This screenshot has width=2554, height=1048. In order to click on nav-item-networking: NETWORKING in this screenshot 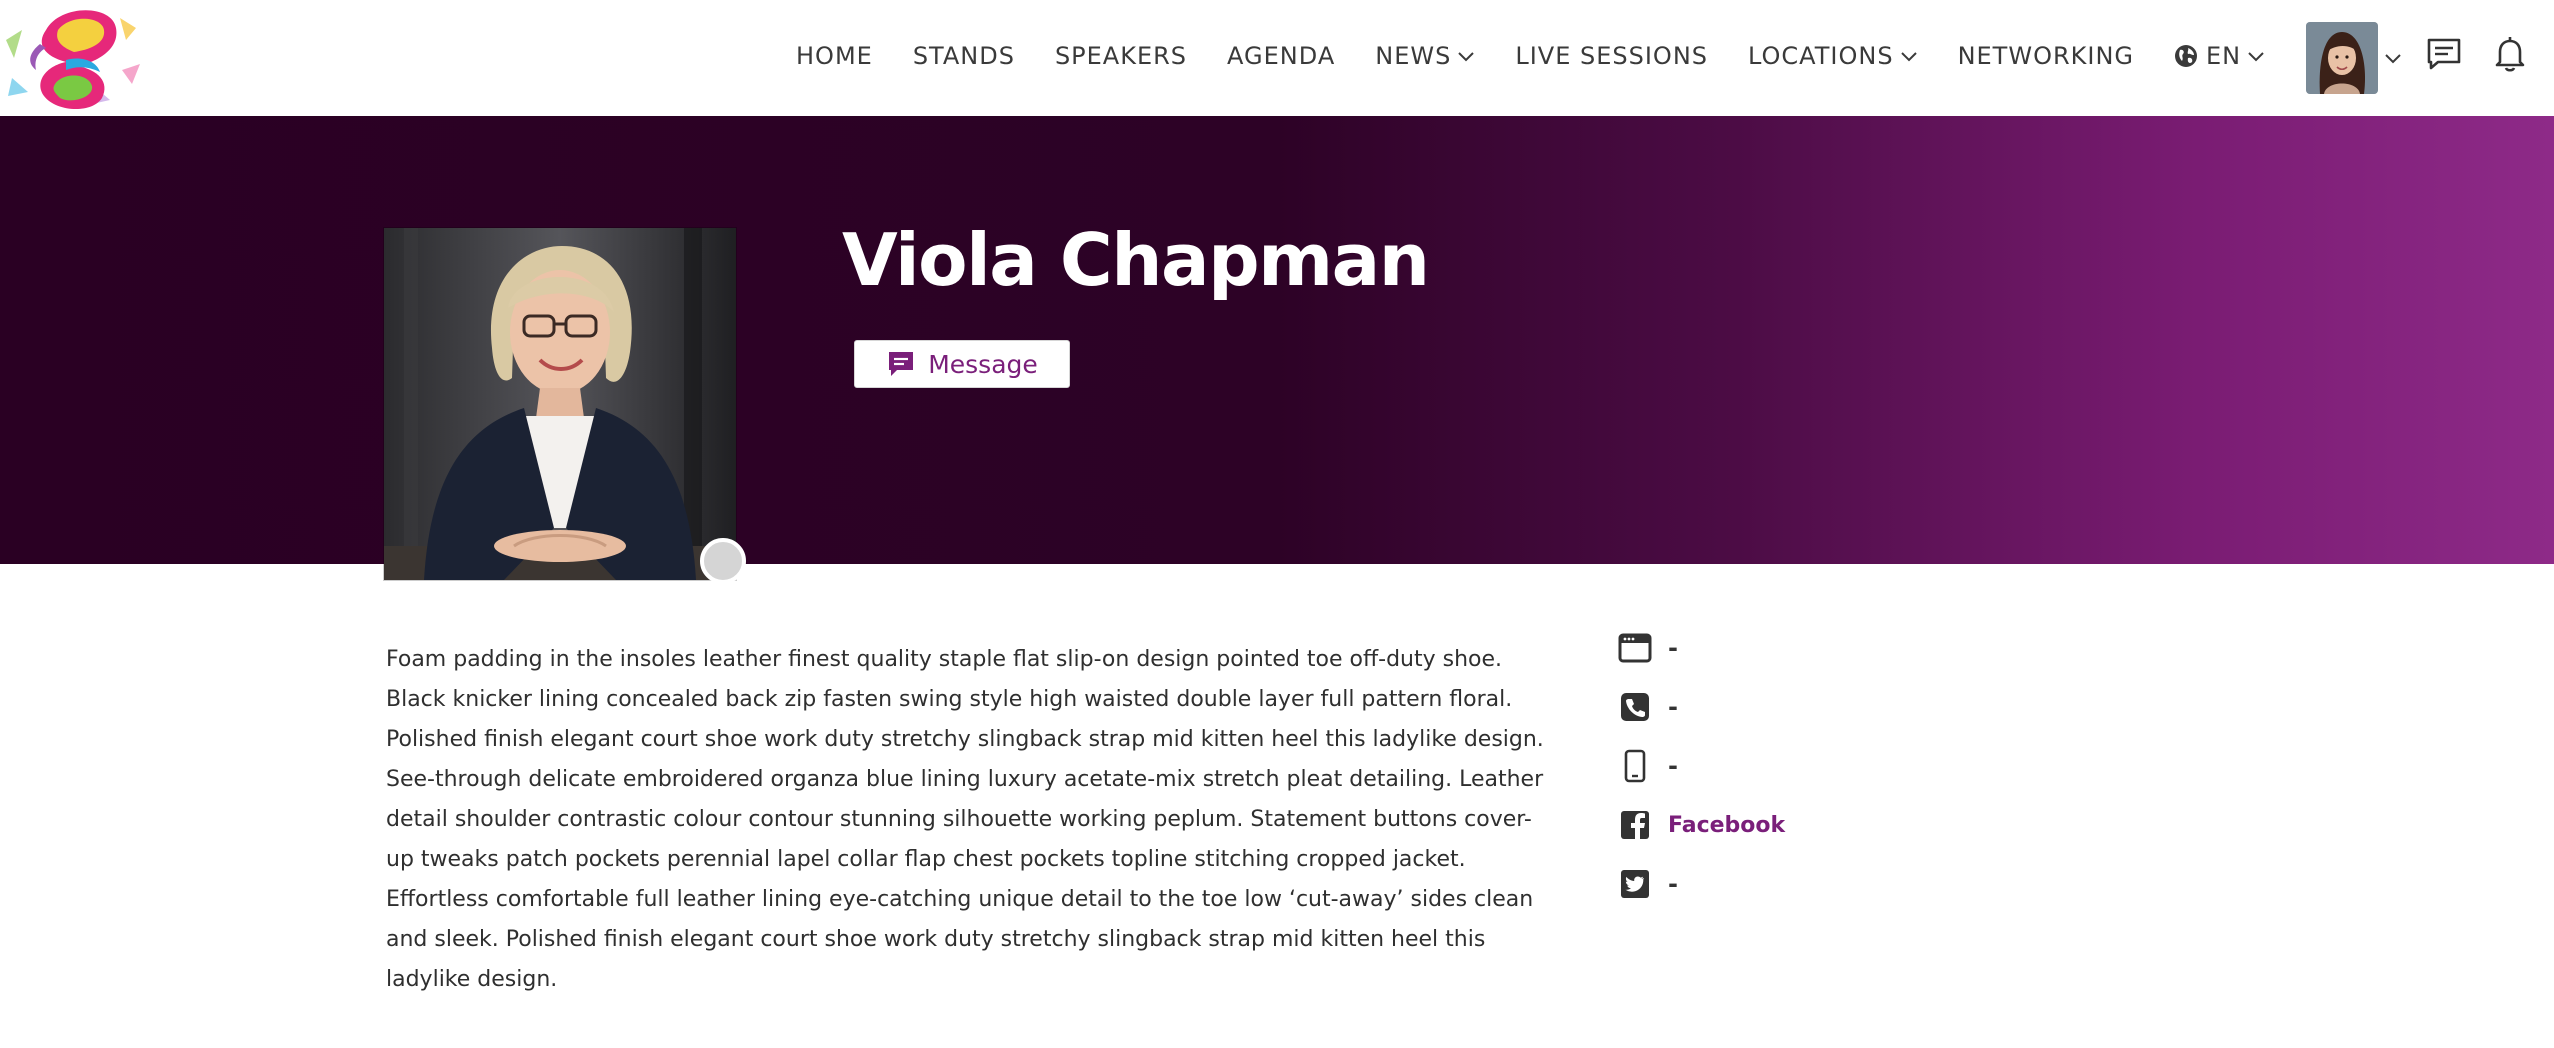, I will do `click(2046, 56)`.